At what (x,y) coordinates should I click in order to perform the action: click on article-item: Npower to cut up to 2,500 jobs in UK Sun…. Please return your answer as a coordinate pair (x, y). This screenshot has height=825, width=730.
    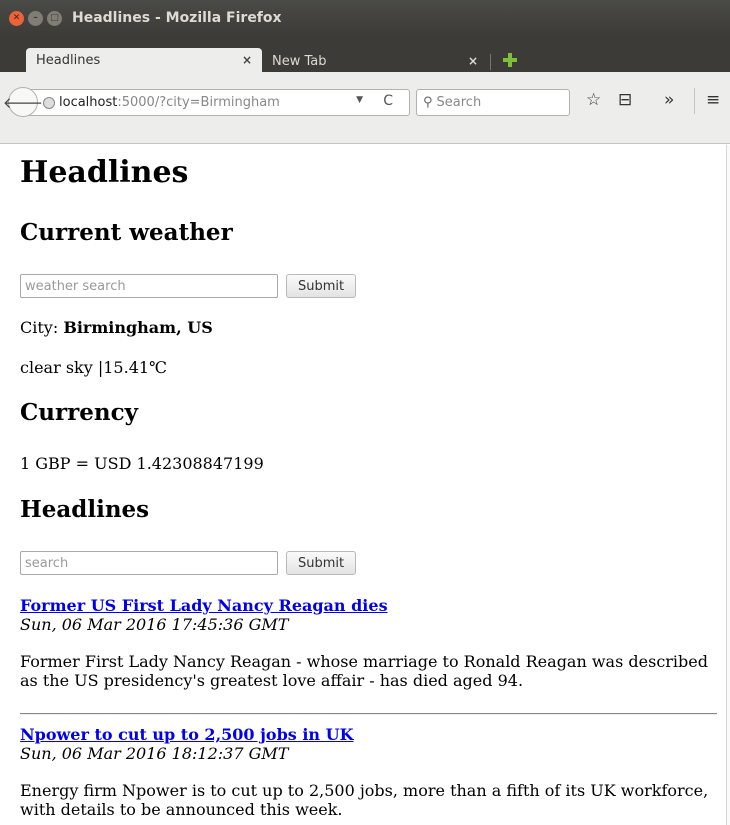
    Looking at the image, I should click on (368, 772).